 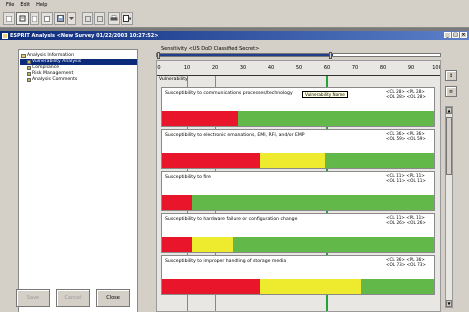 I want to click on tick-label: 0, so click(x=159, y=68).